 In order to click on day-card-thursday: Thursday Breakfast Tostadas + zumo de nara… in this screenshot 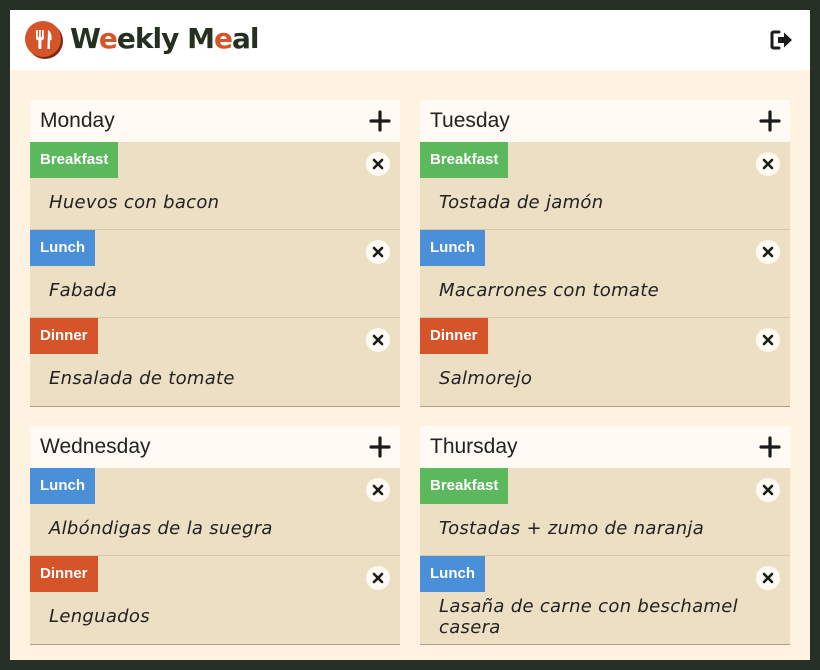, I will do `click(605, 535)`.